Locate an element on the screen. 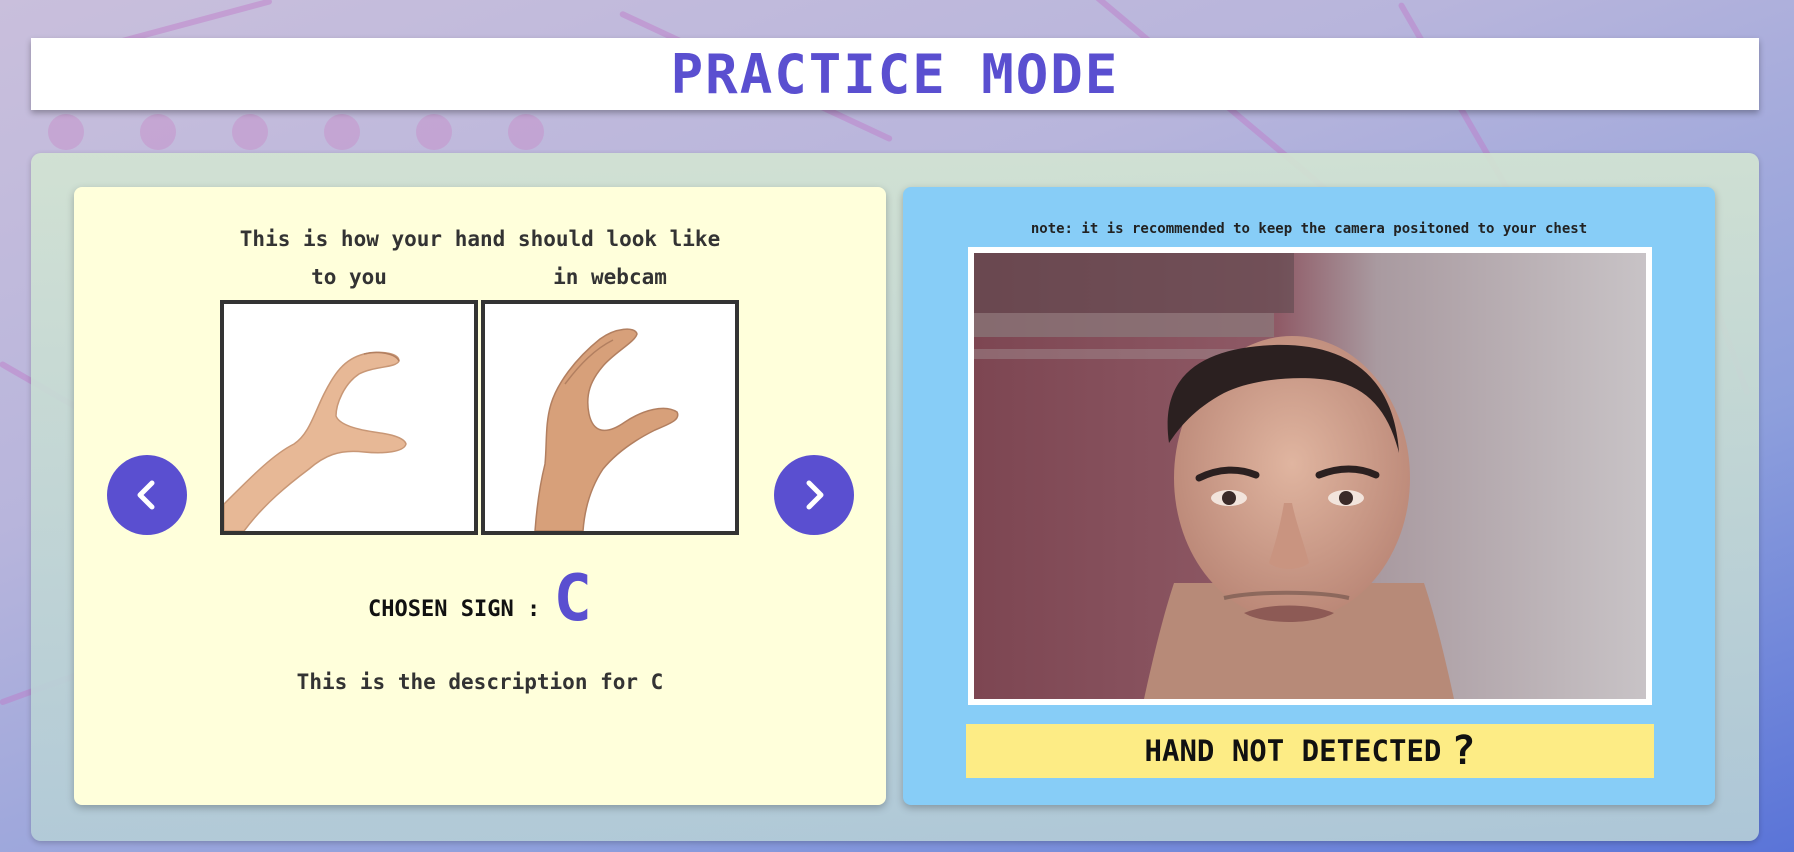  hand-image-in-webcam is located at coordinates (610, 417).